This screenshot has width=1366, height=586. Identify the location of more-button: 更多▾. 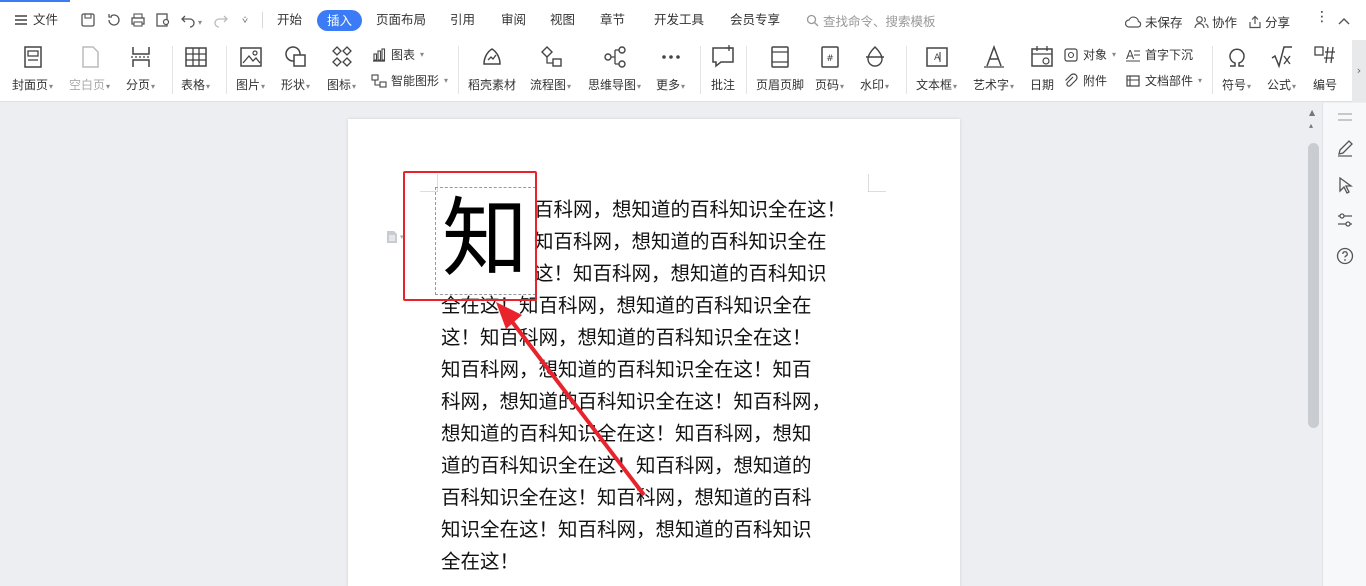
(670, 68).